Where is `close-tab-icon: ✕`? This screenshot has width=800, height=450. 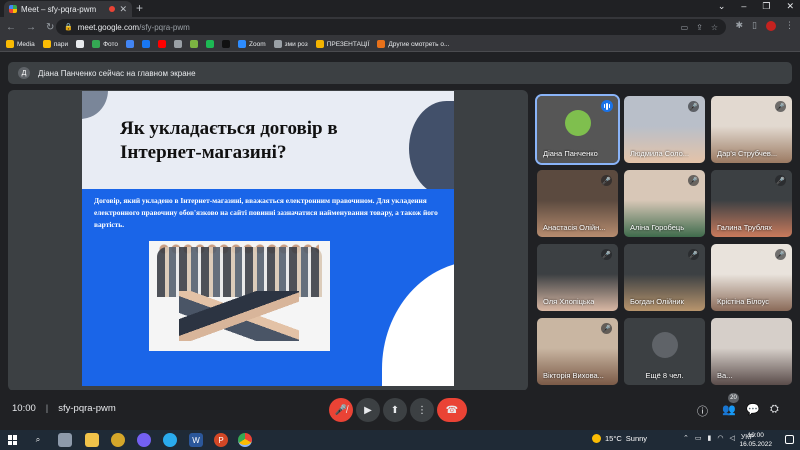 close-tab-icon: ✕ is located at coordinates (123, 9).